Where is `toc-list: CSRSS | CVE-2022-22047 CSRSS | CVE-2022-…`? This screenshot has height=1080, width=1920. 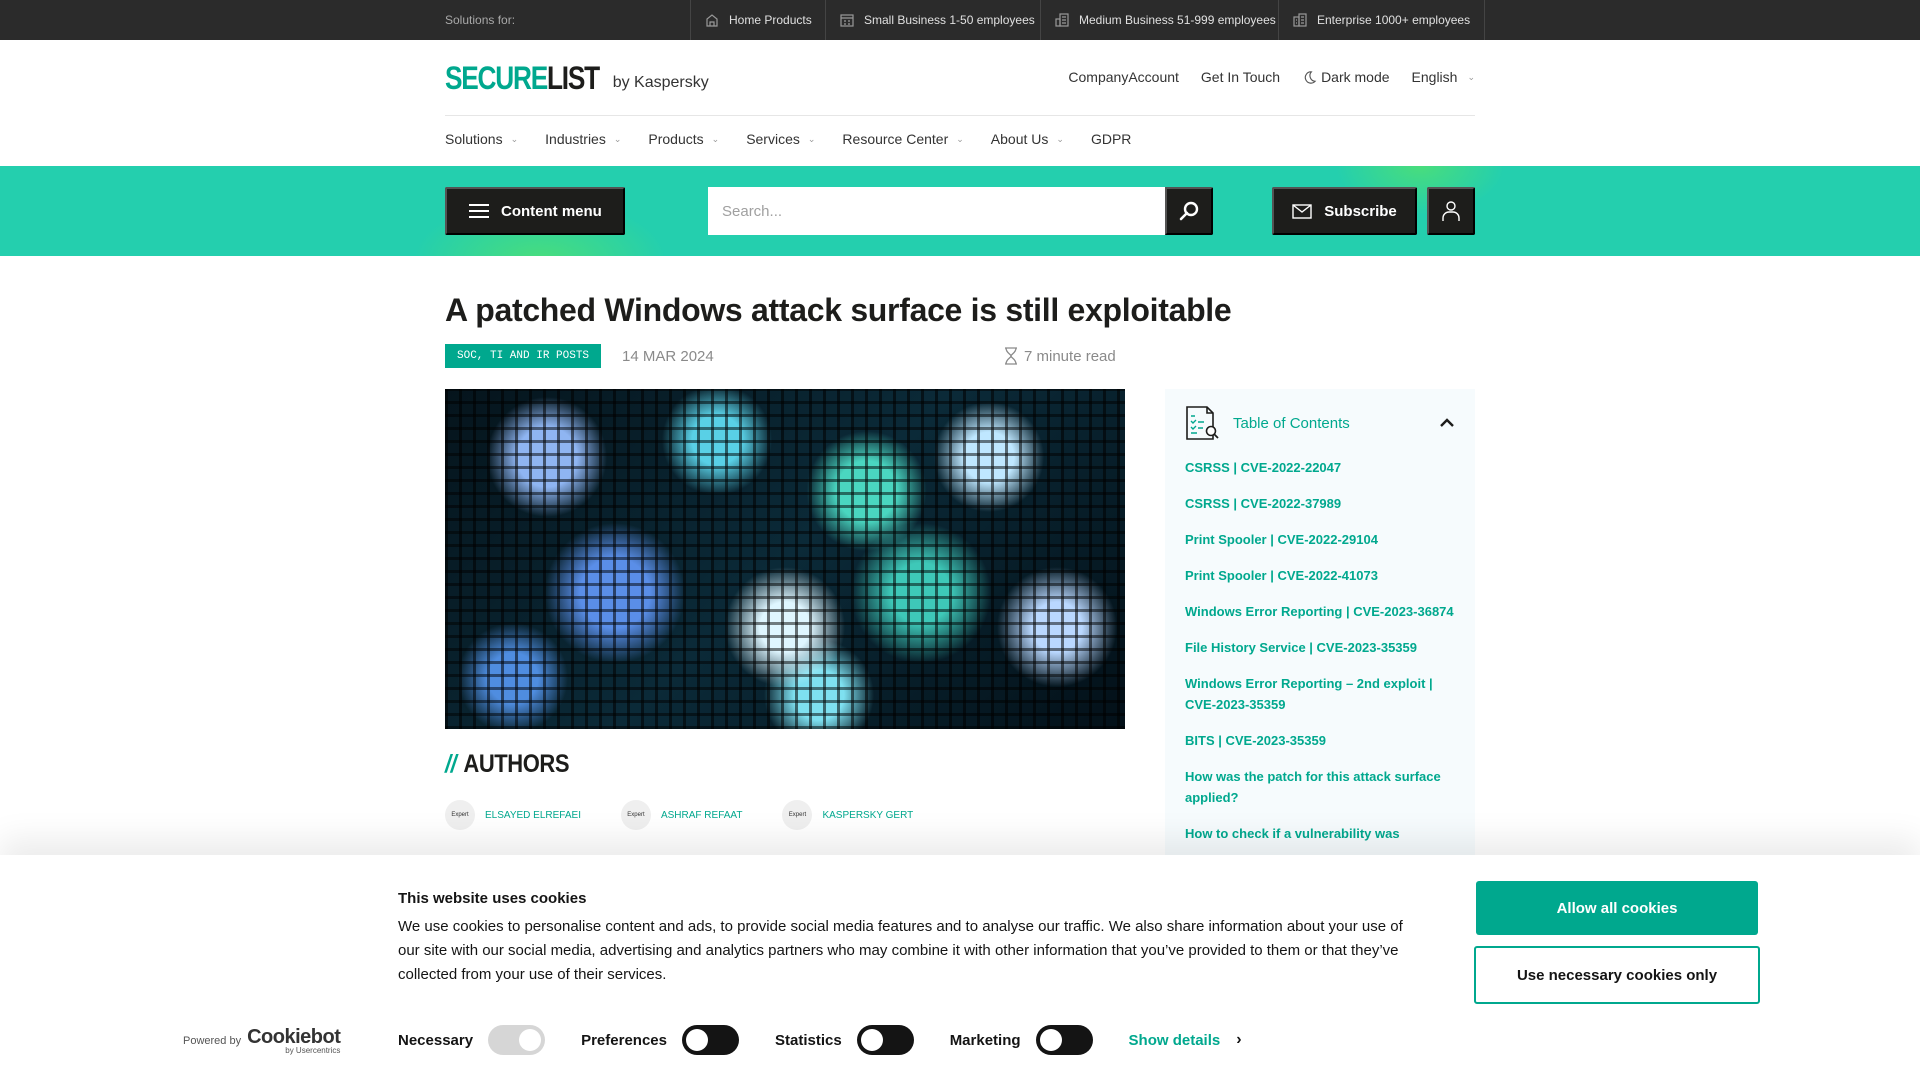
toc-list: CSRSS | CVE-2022-22047 CSRSS | CVE-2022-… is located at coordinates (1320, 650).